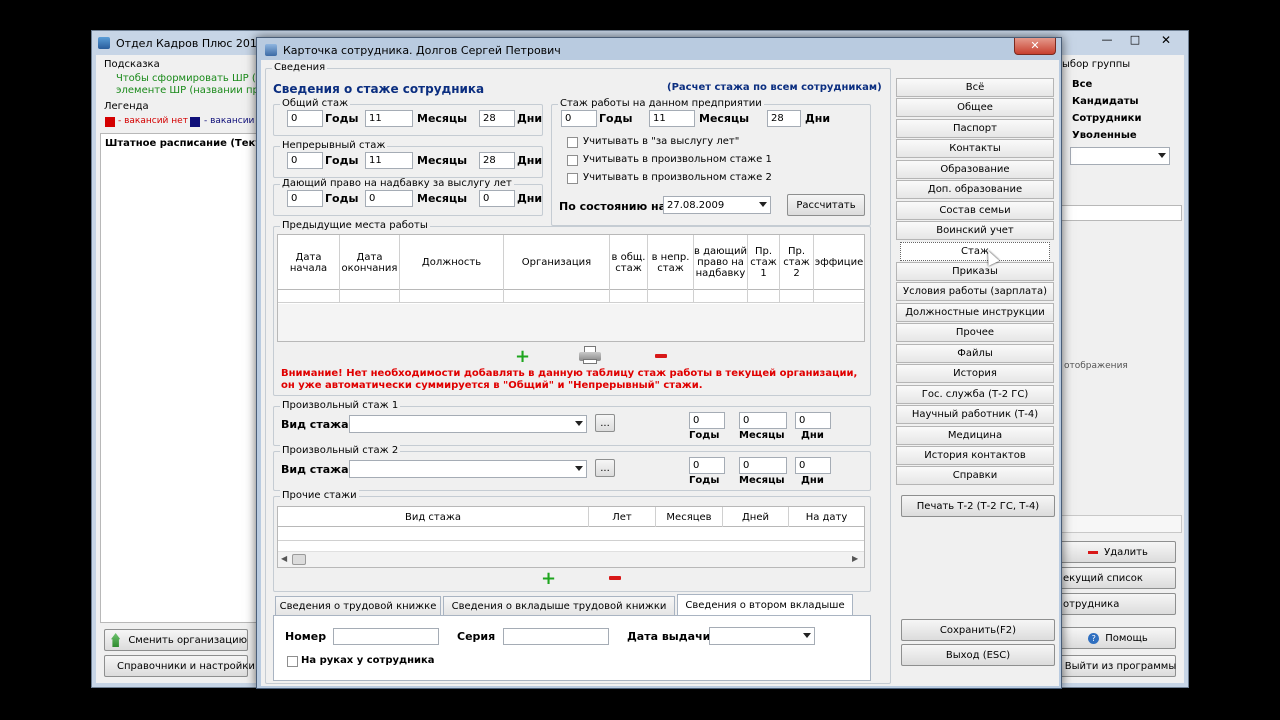  What do you see at coordinates (1120, 156) in the screenshot?
I see `group-combo` at bounding box center [1120, 156].